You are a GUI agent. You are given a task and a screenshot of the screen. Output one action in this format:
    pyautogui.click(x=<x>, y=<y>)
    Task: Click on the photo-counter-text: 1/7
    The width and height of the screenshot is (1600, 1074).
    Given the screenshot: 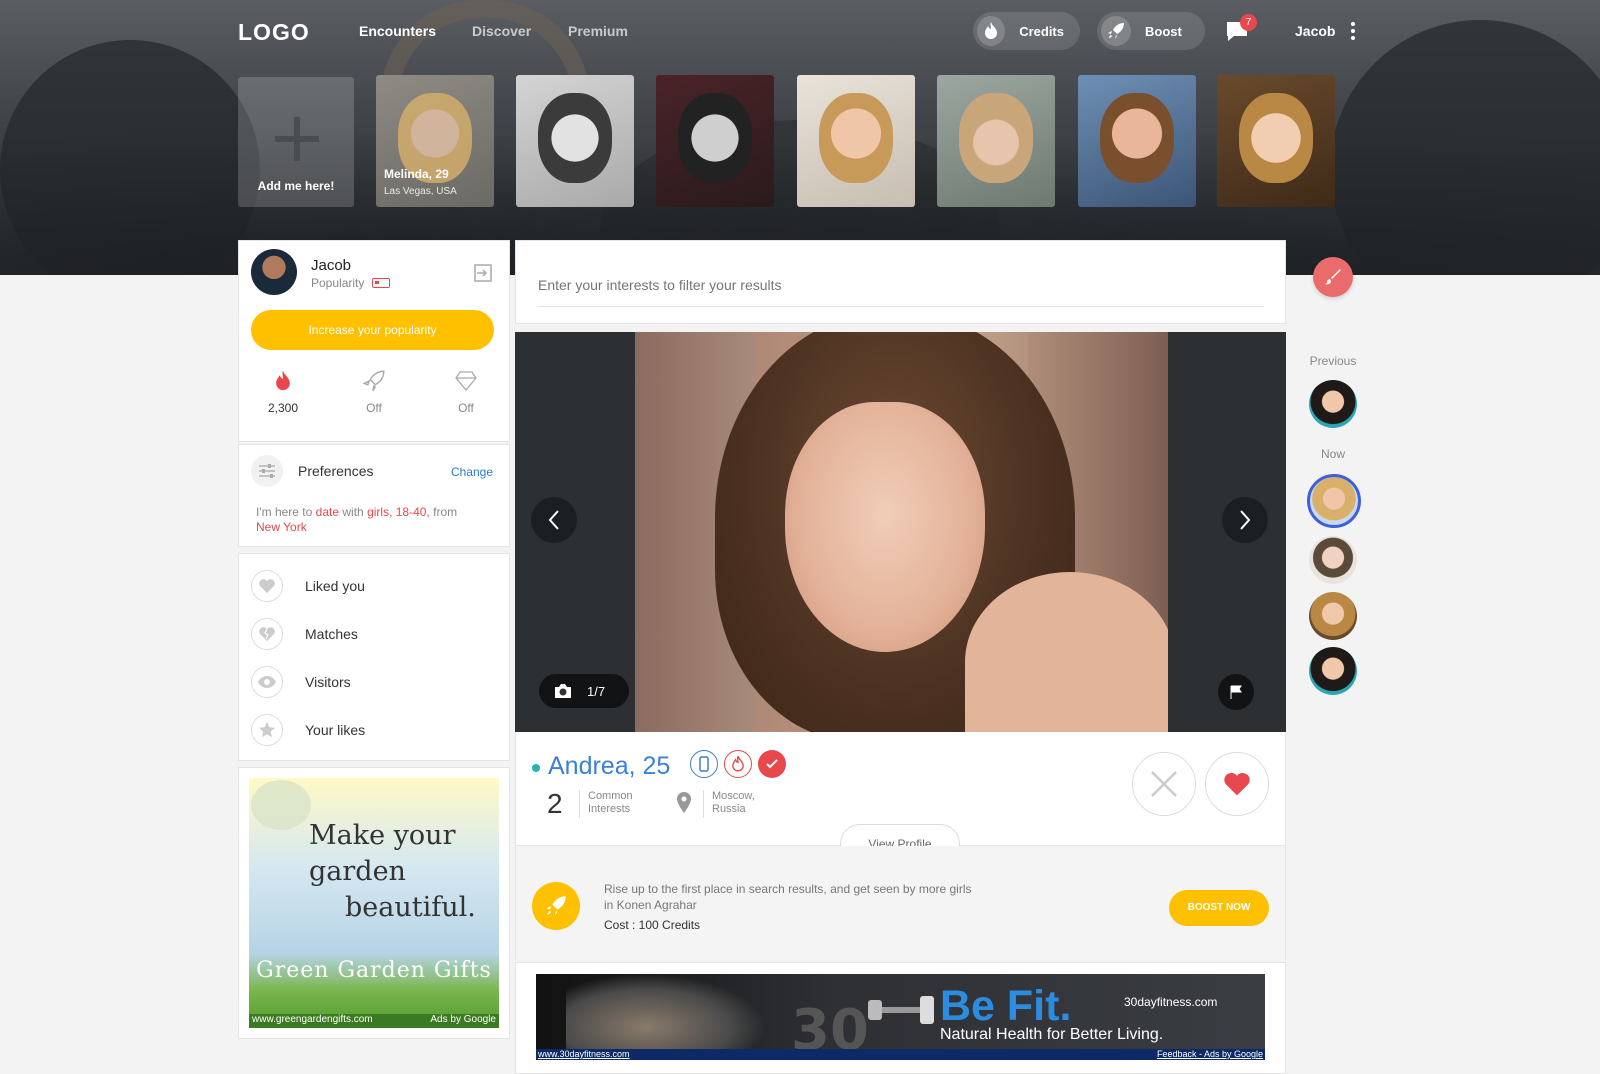 What is the action you would take?
    pyautogui.click(x=596, y=691)
    